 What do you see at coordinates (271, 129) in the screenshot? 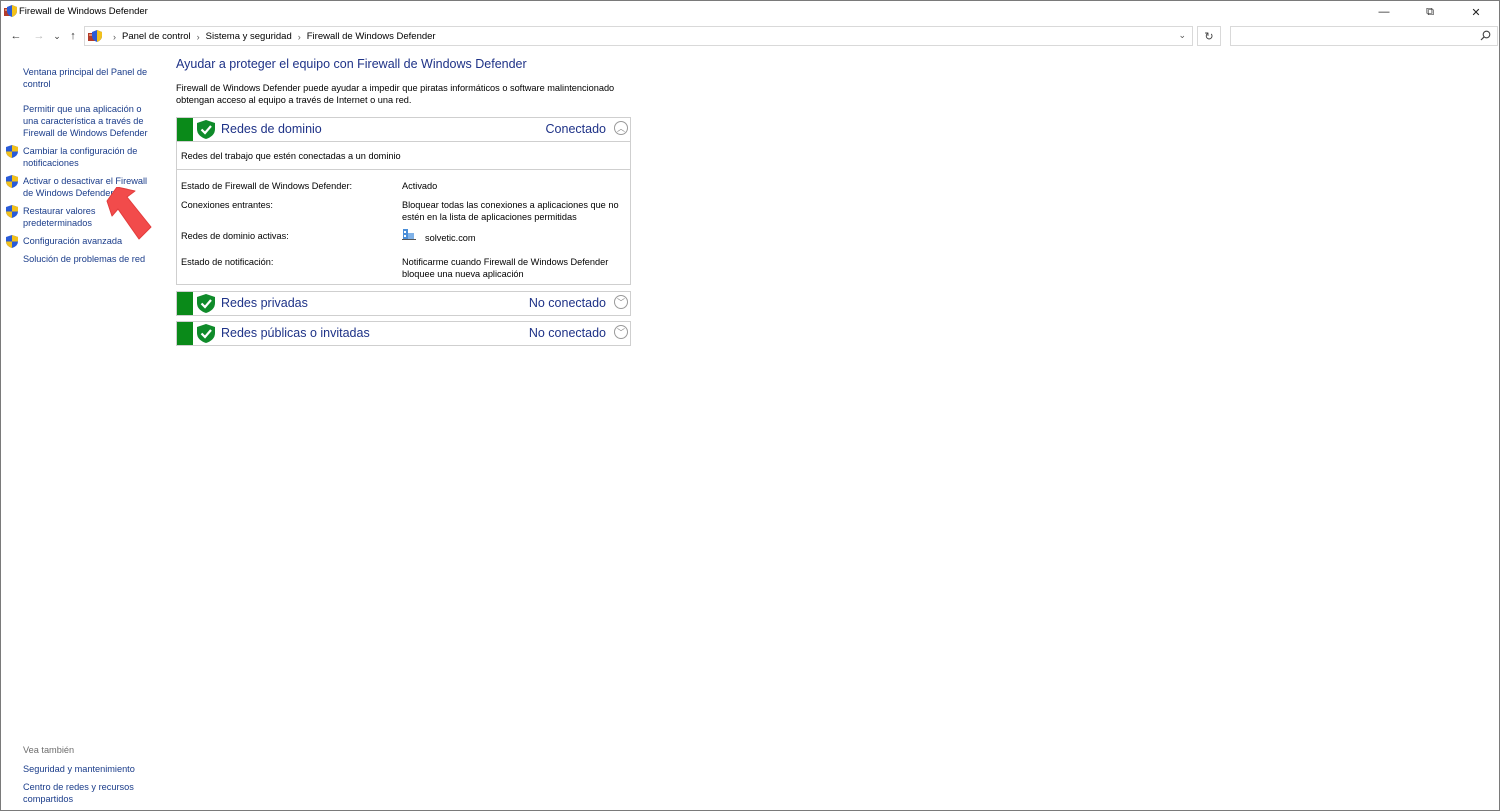
I see `panel-title: Redes de dominio` at bounding box center [271, 129].